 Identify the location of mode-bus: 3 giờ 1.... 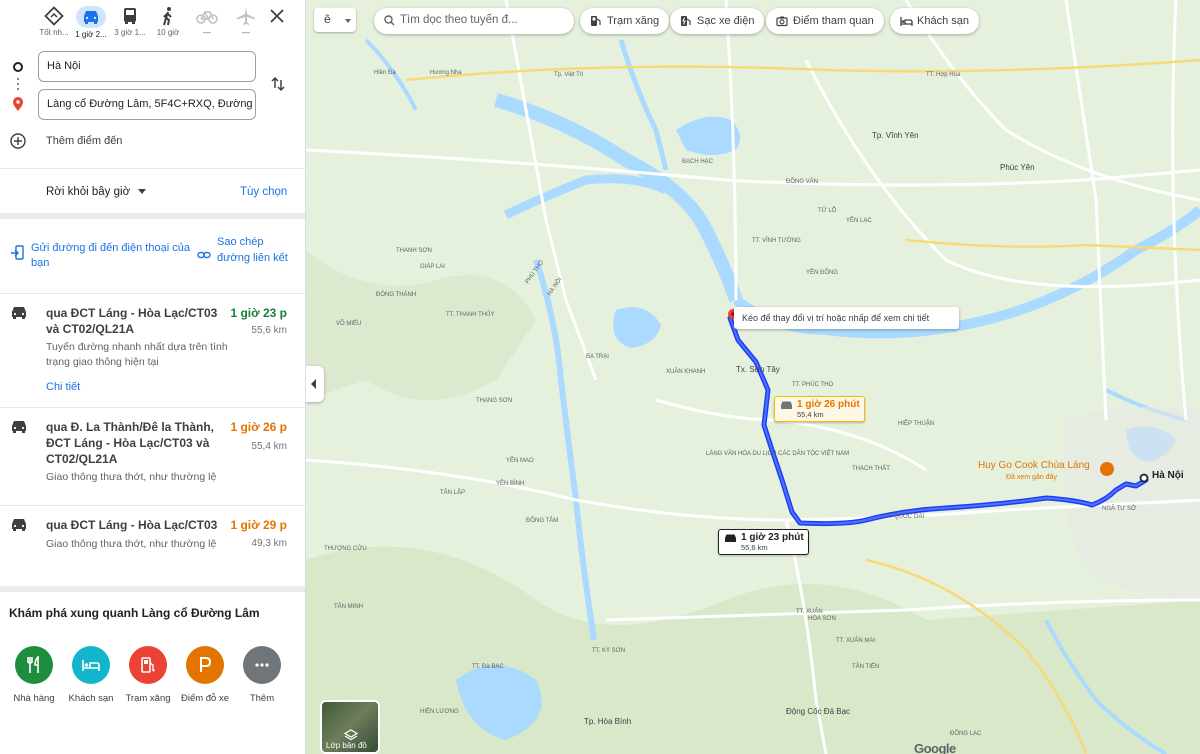
(130, 21).